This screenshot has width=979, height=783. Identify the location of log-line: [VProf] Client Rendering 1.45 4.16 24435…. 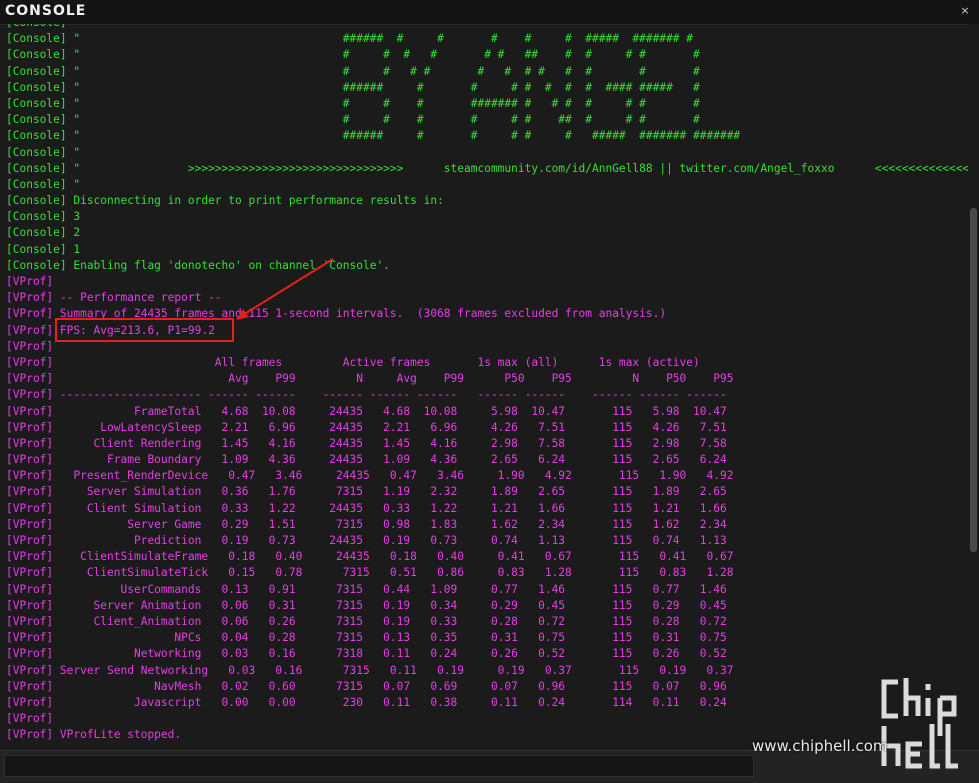
(366, 443).